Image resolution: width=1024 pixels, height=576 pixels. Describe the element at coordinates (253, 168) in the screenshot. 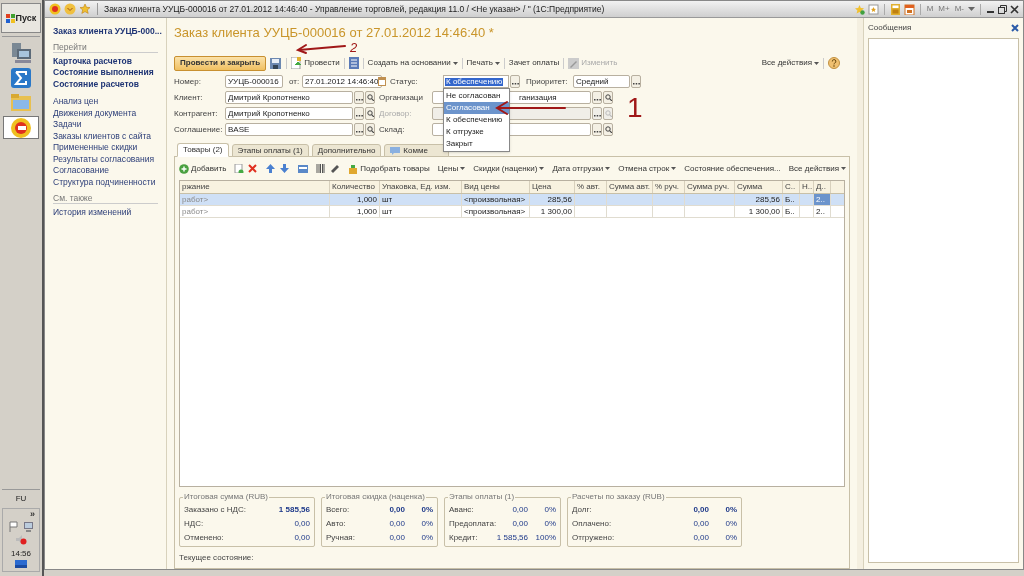

I see `delete-button` at that location.